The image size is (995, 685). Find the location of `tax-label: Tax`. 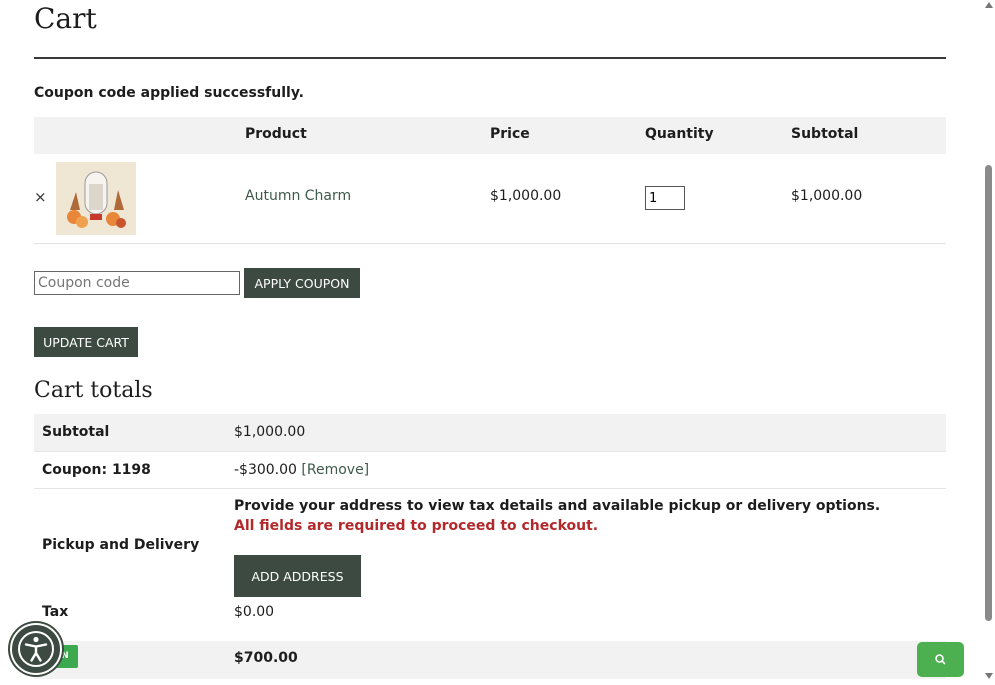

tax-label: Tax is located at coordinates (55, 612).